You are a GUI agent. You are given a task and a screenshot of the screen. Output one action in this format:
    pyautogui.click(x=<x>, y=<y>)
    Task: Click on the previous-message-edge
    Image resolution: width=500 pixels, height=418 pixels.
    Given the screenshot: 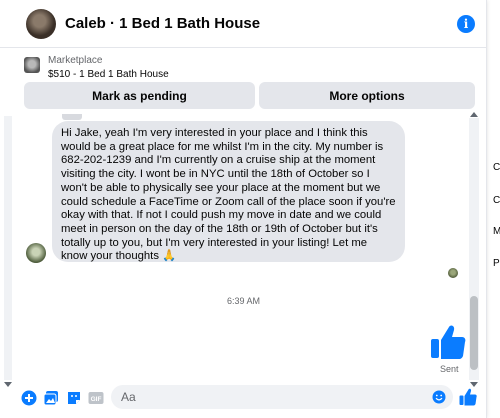 What is the action you would take?
    pyautogui.click(x=72, y=117)
    